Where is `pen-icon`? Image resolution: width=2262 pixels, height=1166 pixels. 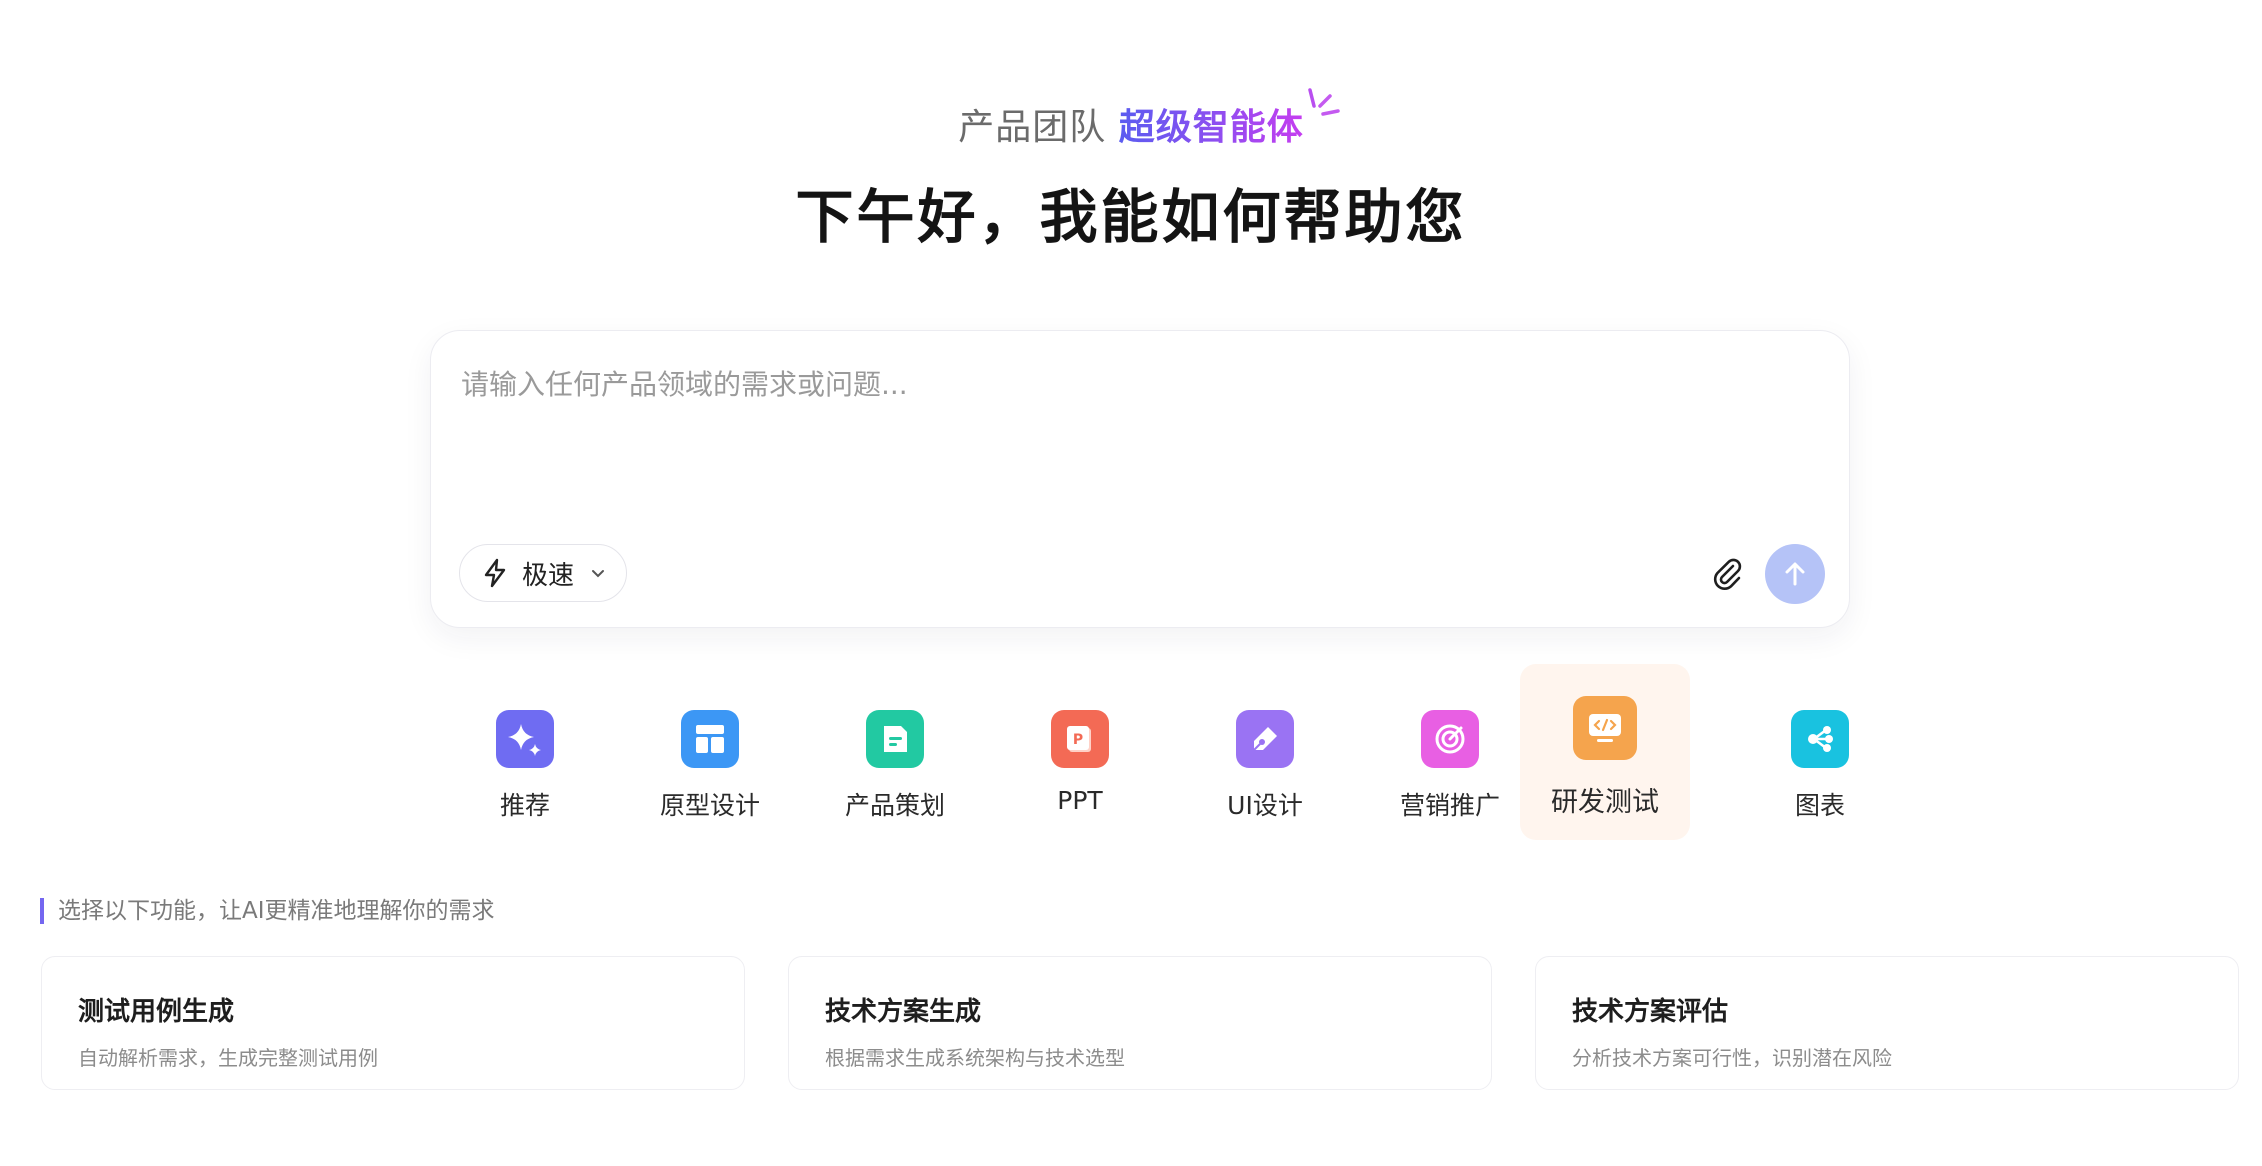 pen-icon is located at coordinates (1265, 739).